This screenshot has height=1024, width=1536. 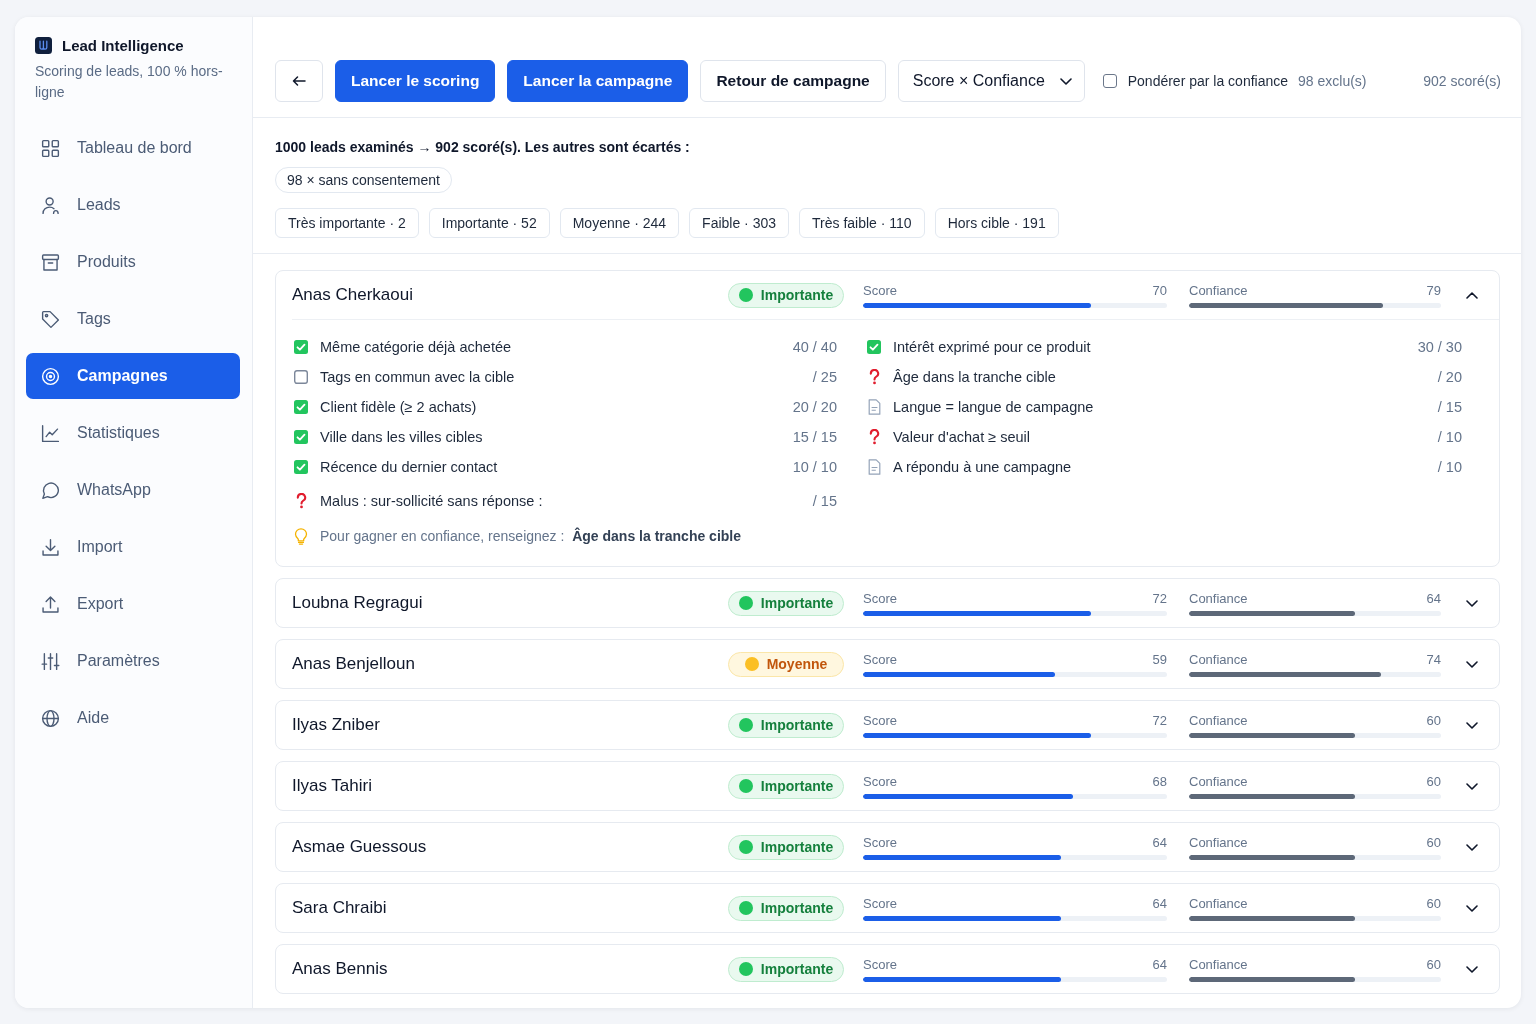 What do you see at coordinates (133, 262) in the screenshot?
I see `nav-item: Produits` at bounding box center [133, 262].